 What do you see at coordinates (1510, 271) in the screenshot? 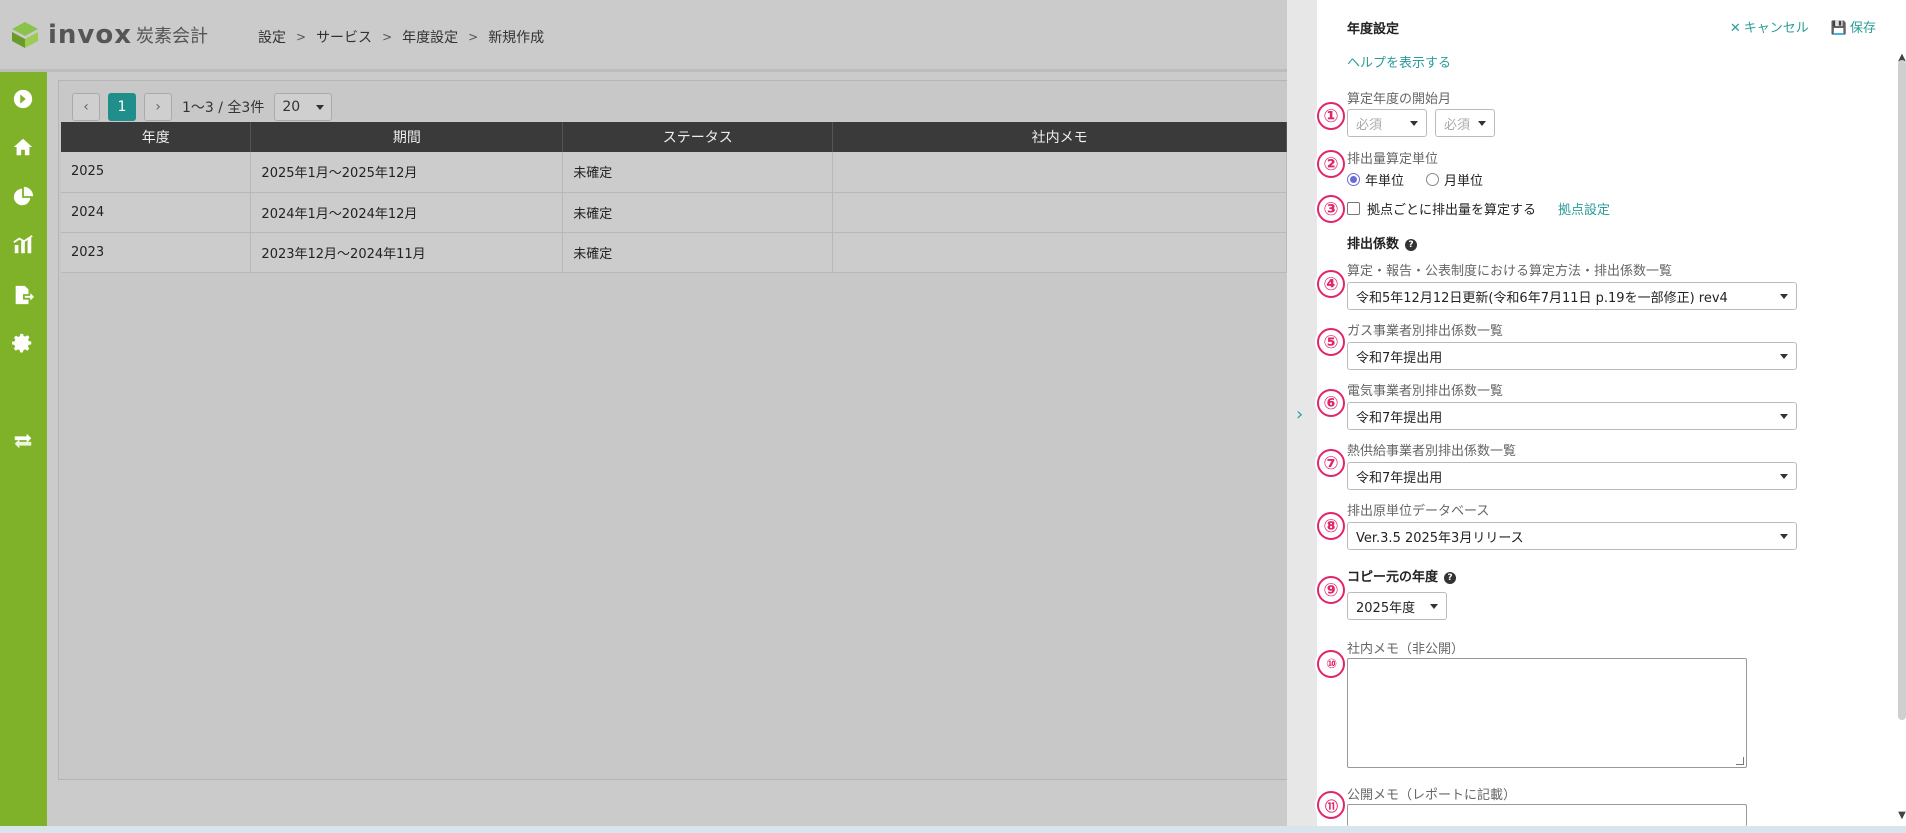
I see `method-label: 算定・報告・公表制度における算定方法・排出係数一覧` at bounding box center [1510, 271].